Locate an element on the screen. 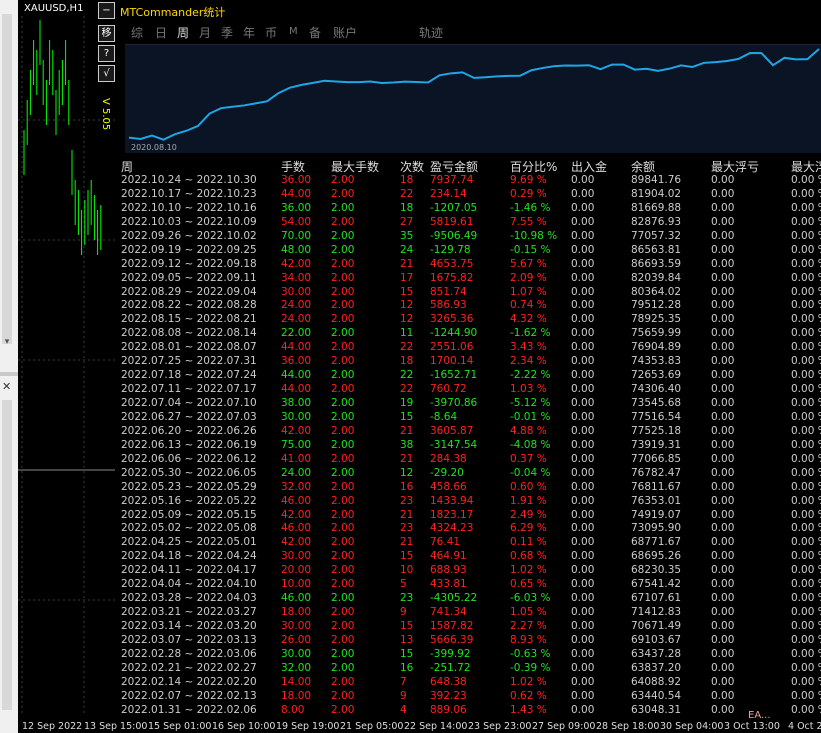 The image size is (821, 733). help-button: ? is located at coordinates (106, 53).